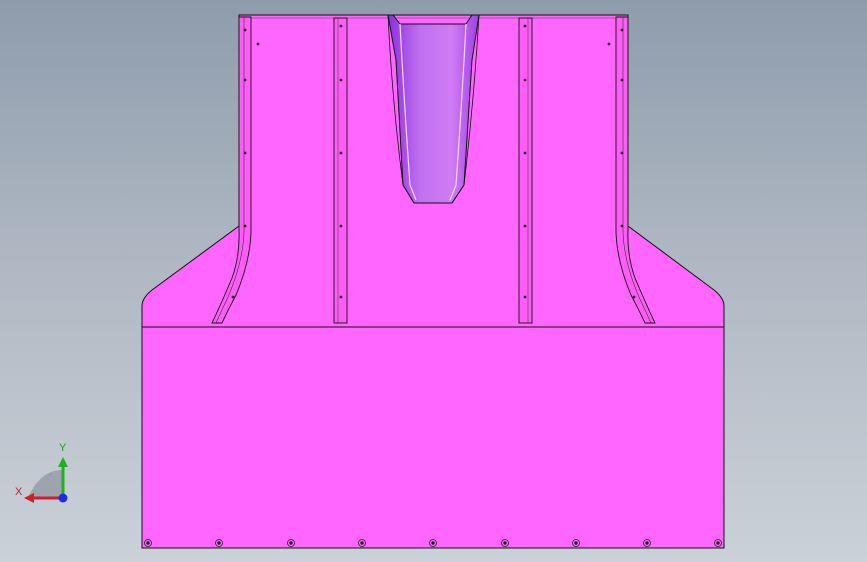  What do you see at coordinates (19, 492) in the screenshot?
I see `triad-x-label: X` at bounding box center [19, 492].